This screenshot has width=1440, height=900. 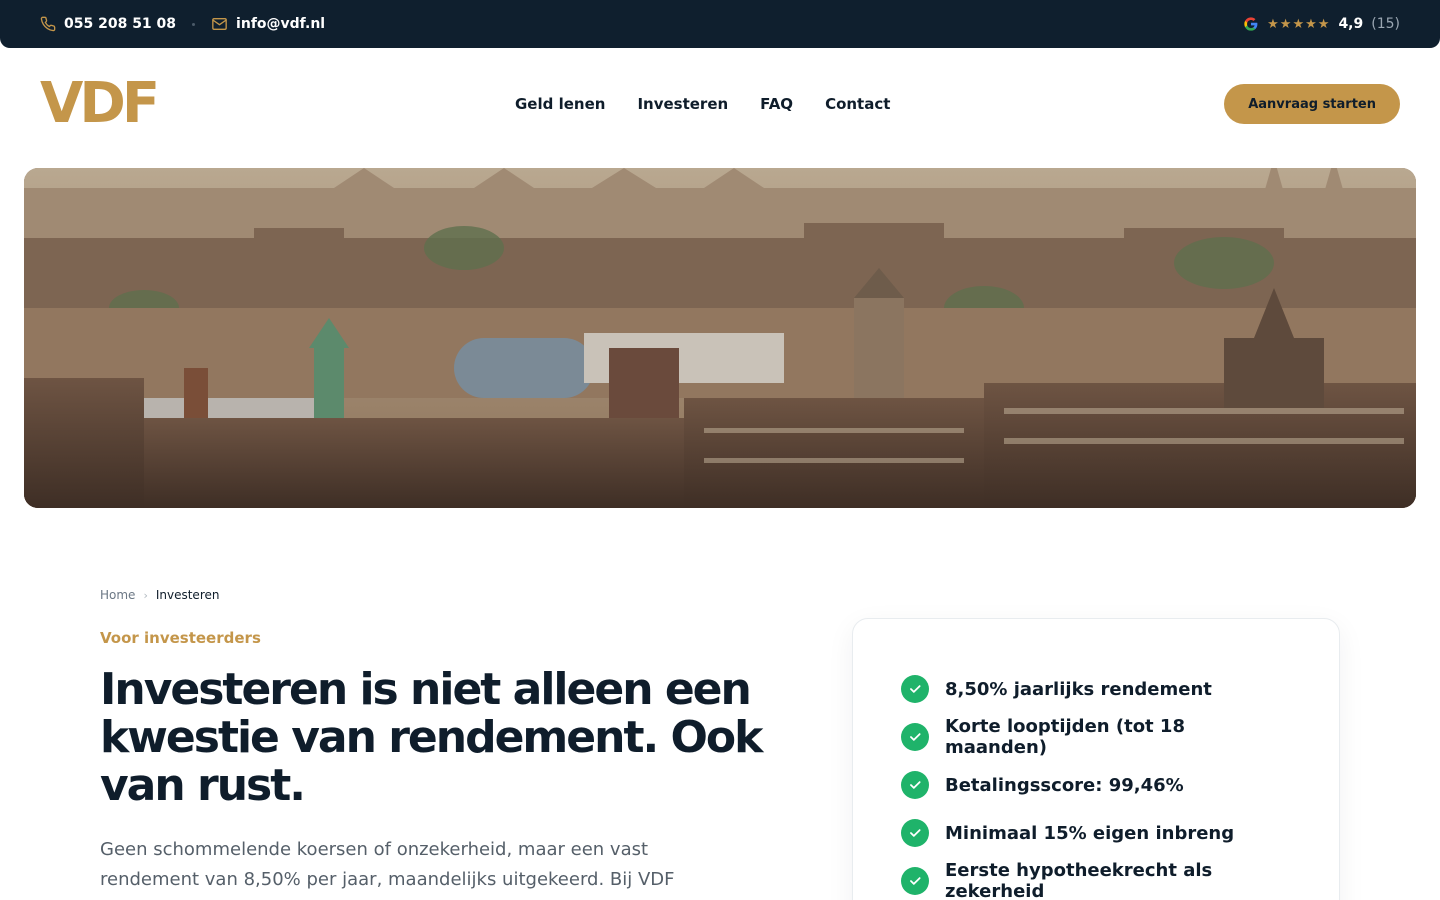 I want to click on phone-icon, so click(x=48, y=24).